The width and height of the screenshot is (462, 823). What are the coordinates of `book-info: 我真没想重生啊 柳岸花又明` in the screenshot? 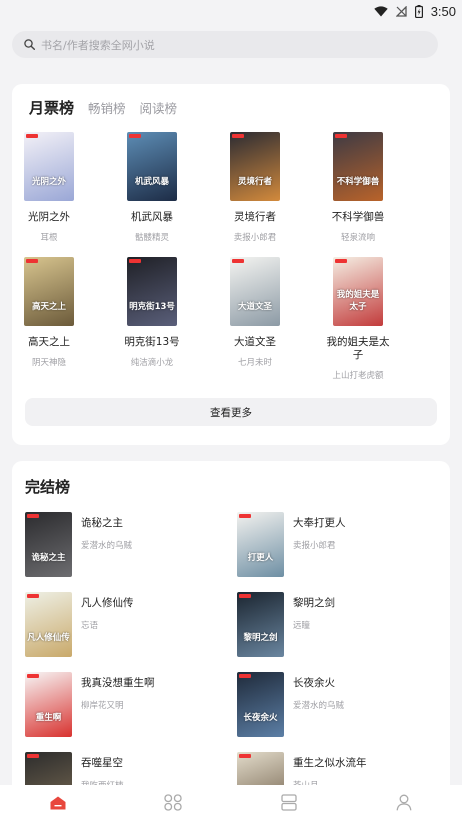 It's located at (118, 691).